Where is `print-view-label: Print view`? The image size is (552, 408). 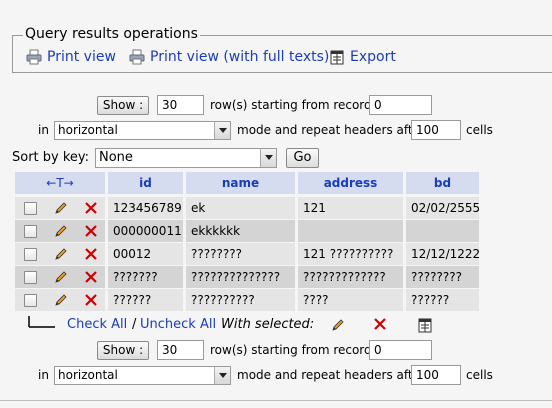 print-view-label: Print view is located at coordinates (81, 57).